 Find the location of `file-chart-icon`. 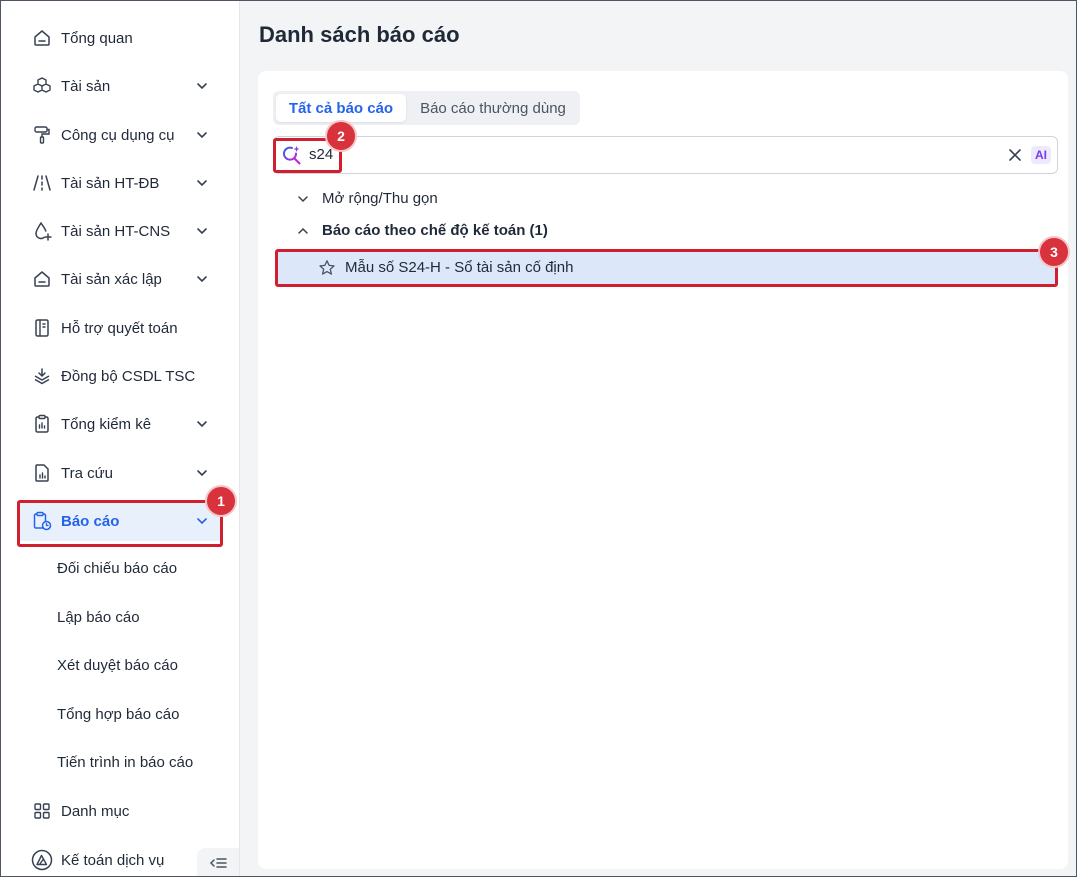

file-chart-icon is located at coordinates (42, 473).